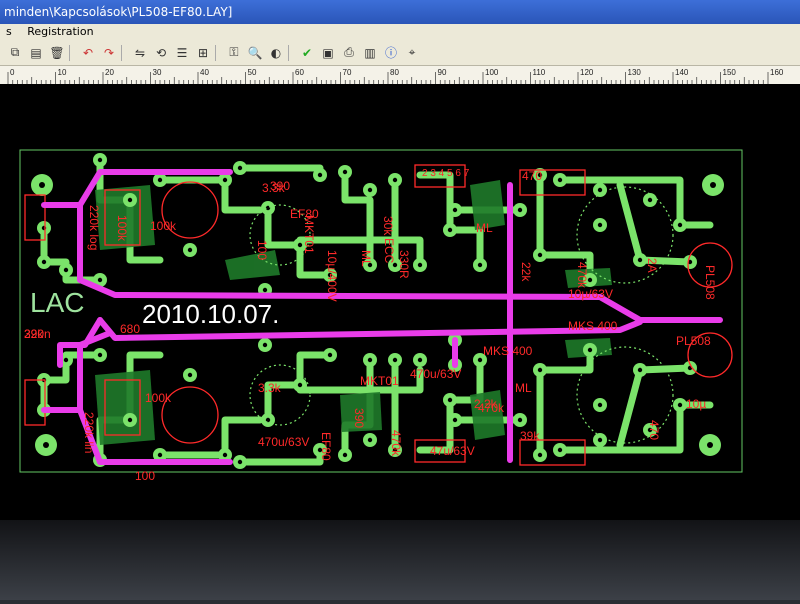  What do you see at coordinates (109, 72) in the screenshot?
I see `ruler-label: 20` at bounding box center [109, 72].